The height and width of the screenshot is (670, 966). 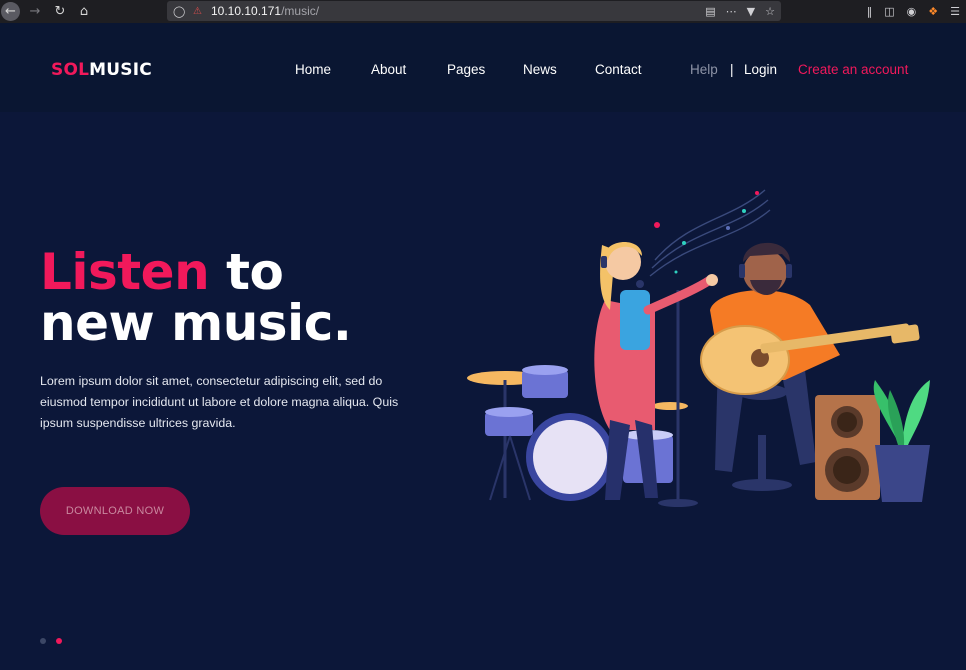 What do you see at coordinates (246, 272) in the screenshot?
I see `hero-title-rest: to` at bounding box center [246, 272].